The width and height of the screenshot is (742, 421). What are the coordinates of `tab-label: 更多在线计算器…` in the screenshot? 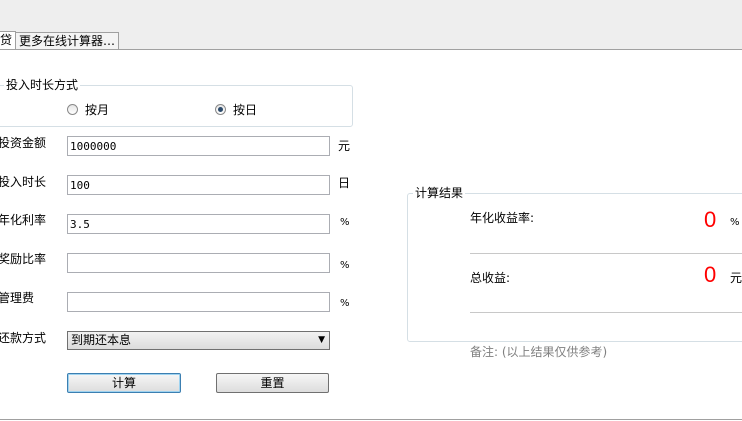 It's located at (67, 41).